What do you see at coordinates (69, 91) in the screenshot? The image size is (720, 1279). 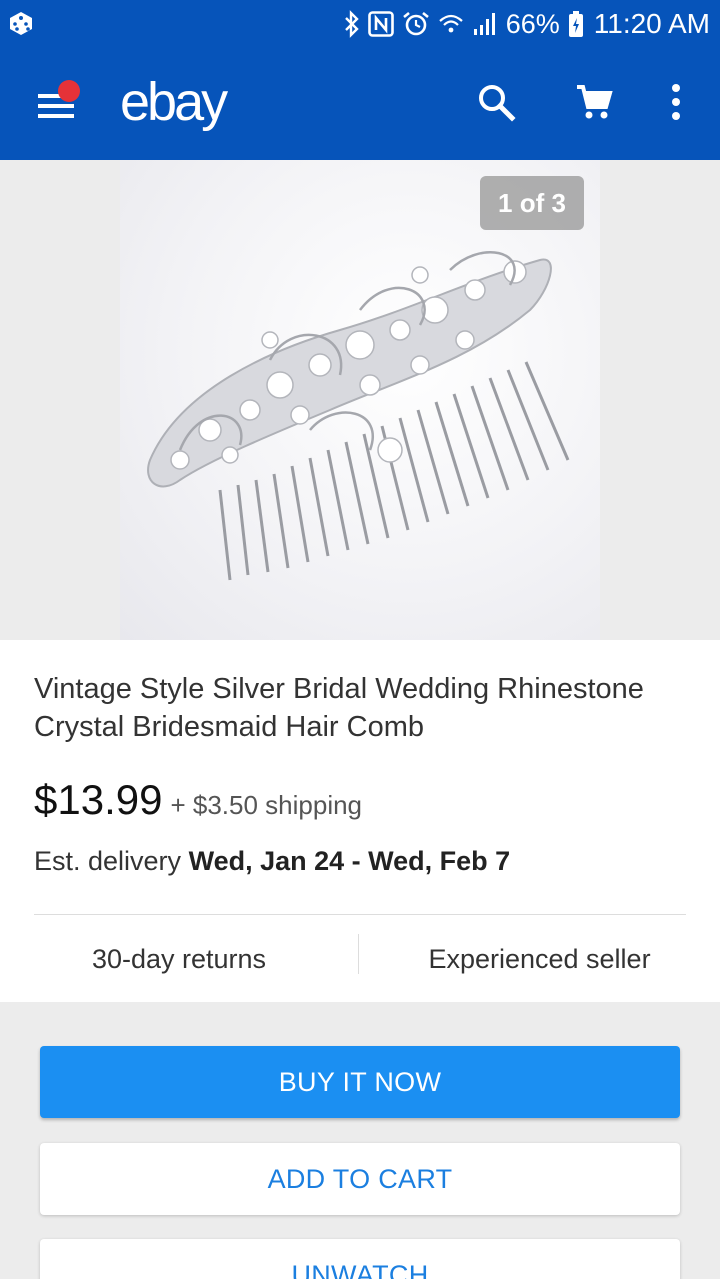 I see `notification-dot` at bounding box center [69, 91].